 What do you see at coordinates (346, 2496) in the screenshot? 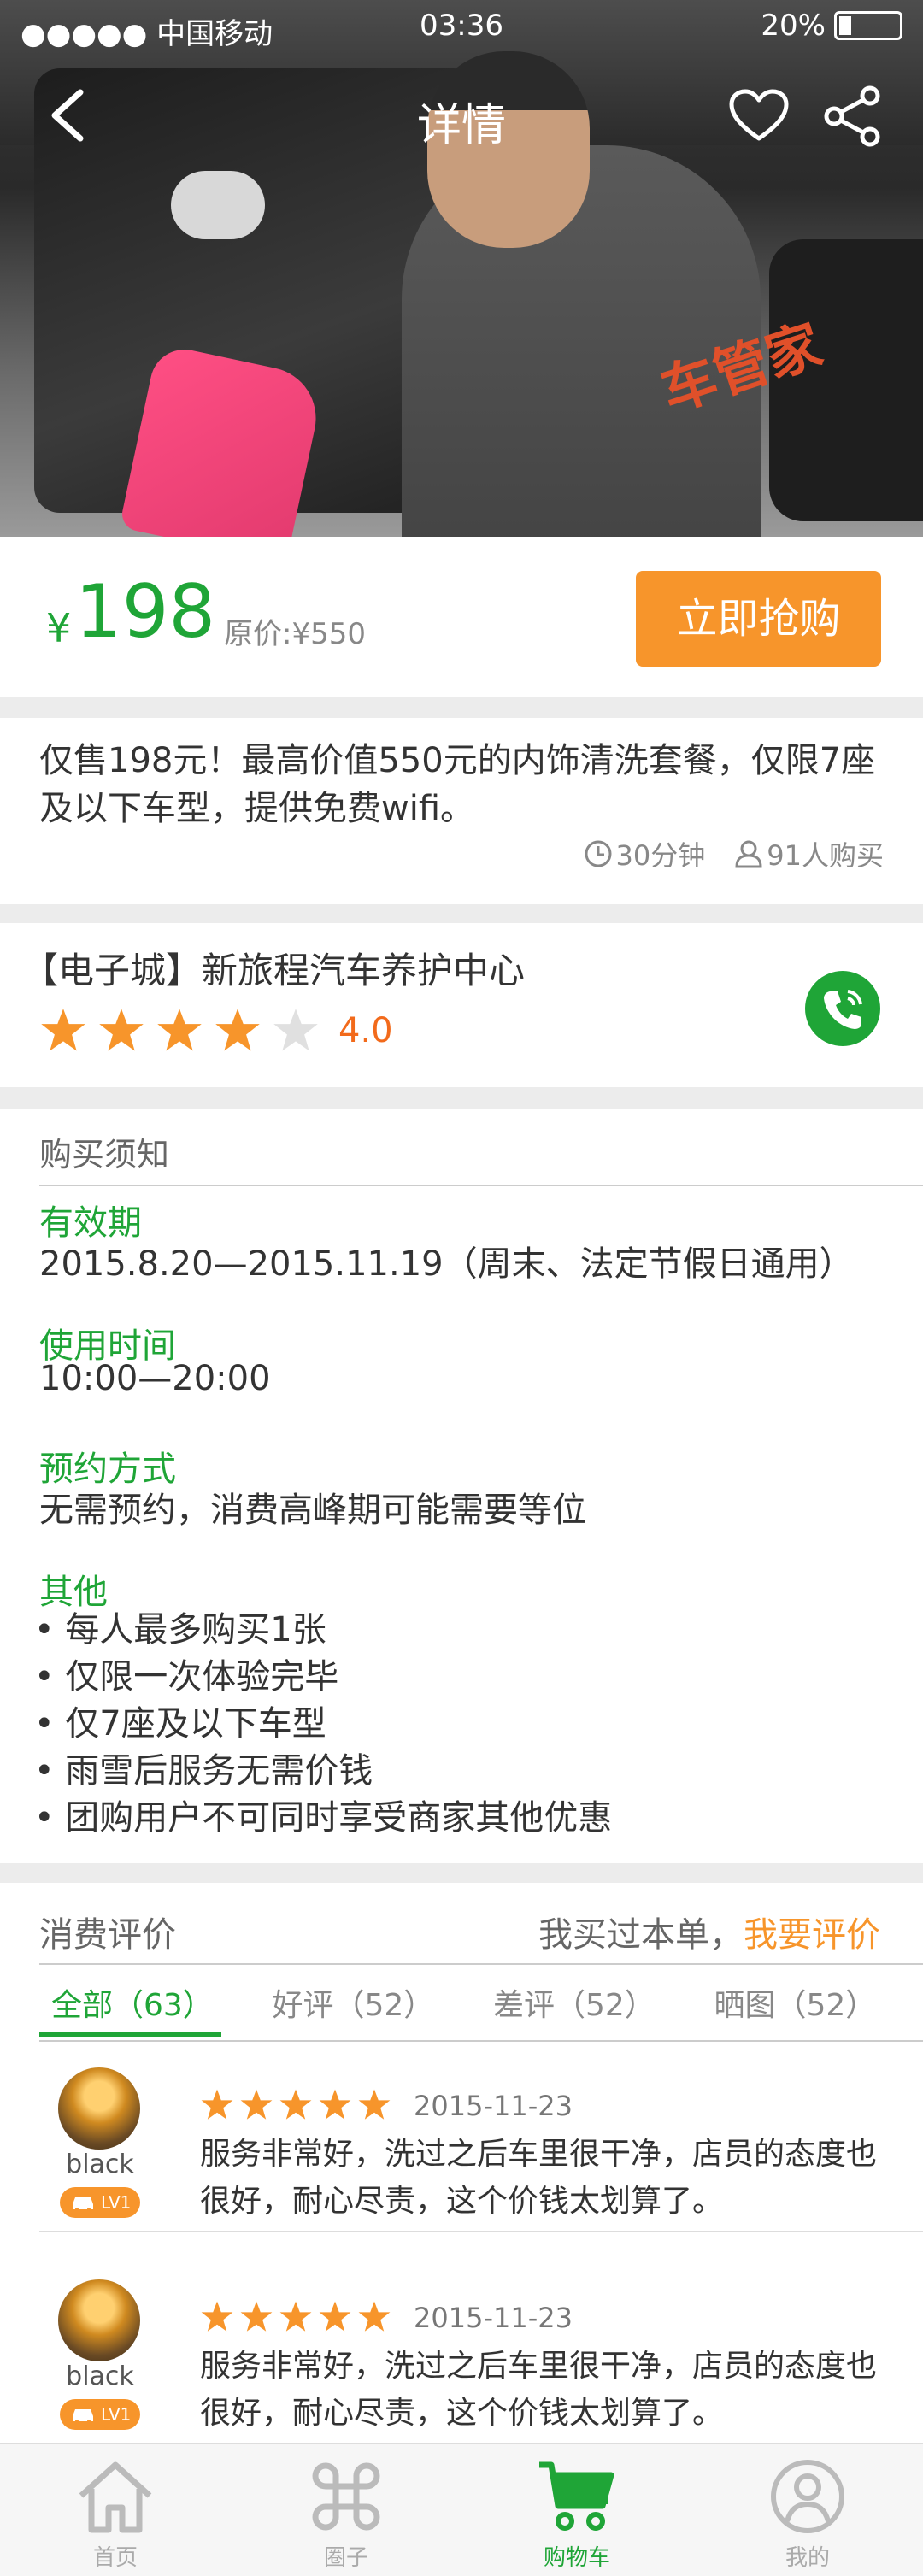
I see `command-icon` at bounding box center [346, 2496].